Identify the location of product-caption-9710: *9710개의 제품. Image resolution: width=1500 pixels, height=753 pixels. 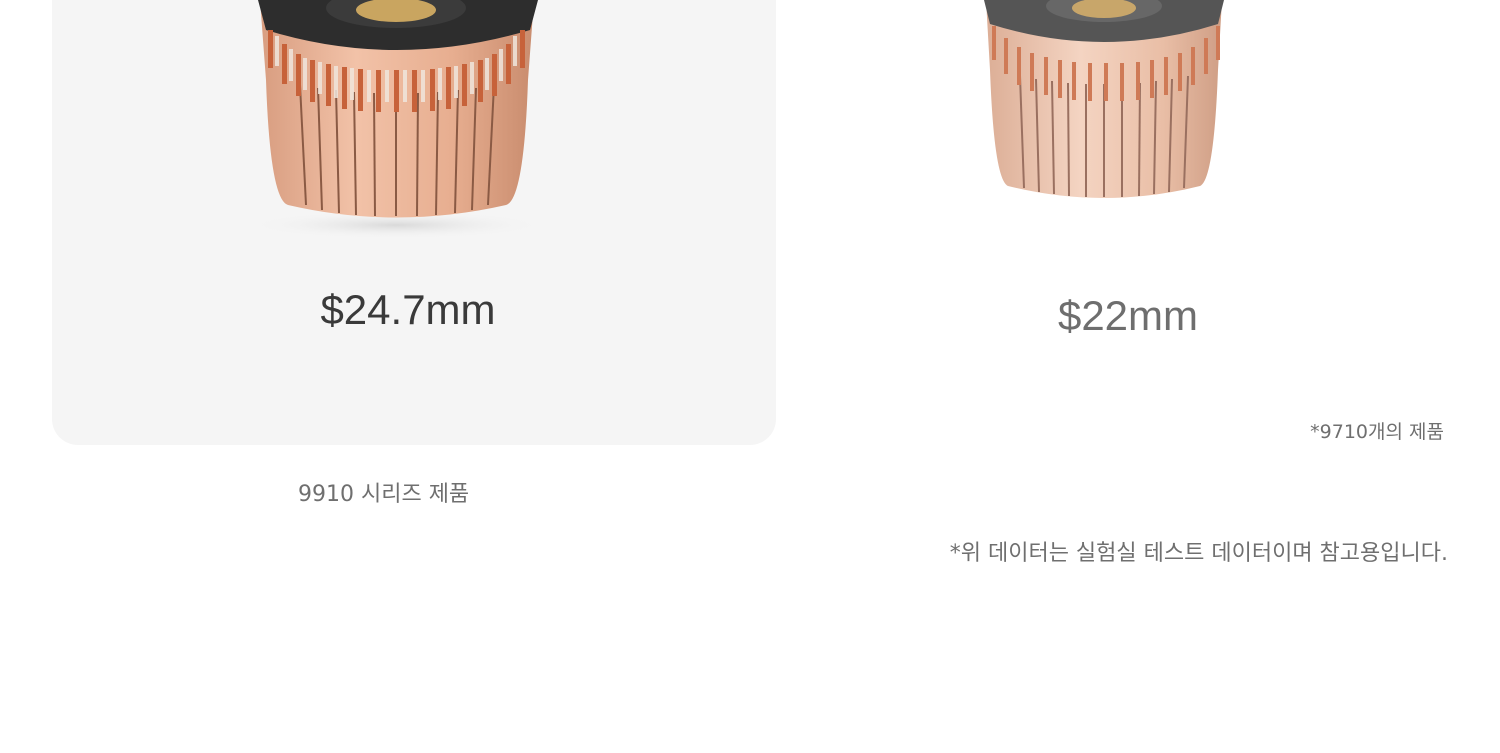
(1377, 432).